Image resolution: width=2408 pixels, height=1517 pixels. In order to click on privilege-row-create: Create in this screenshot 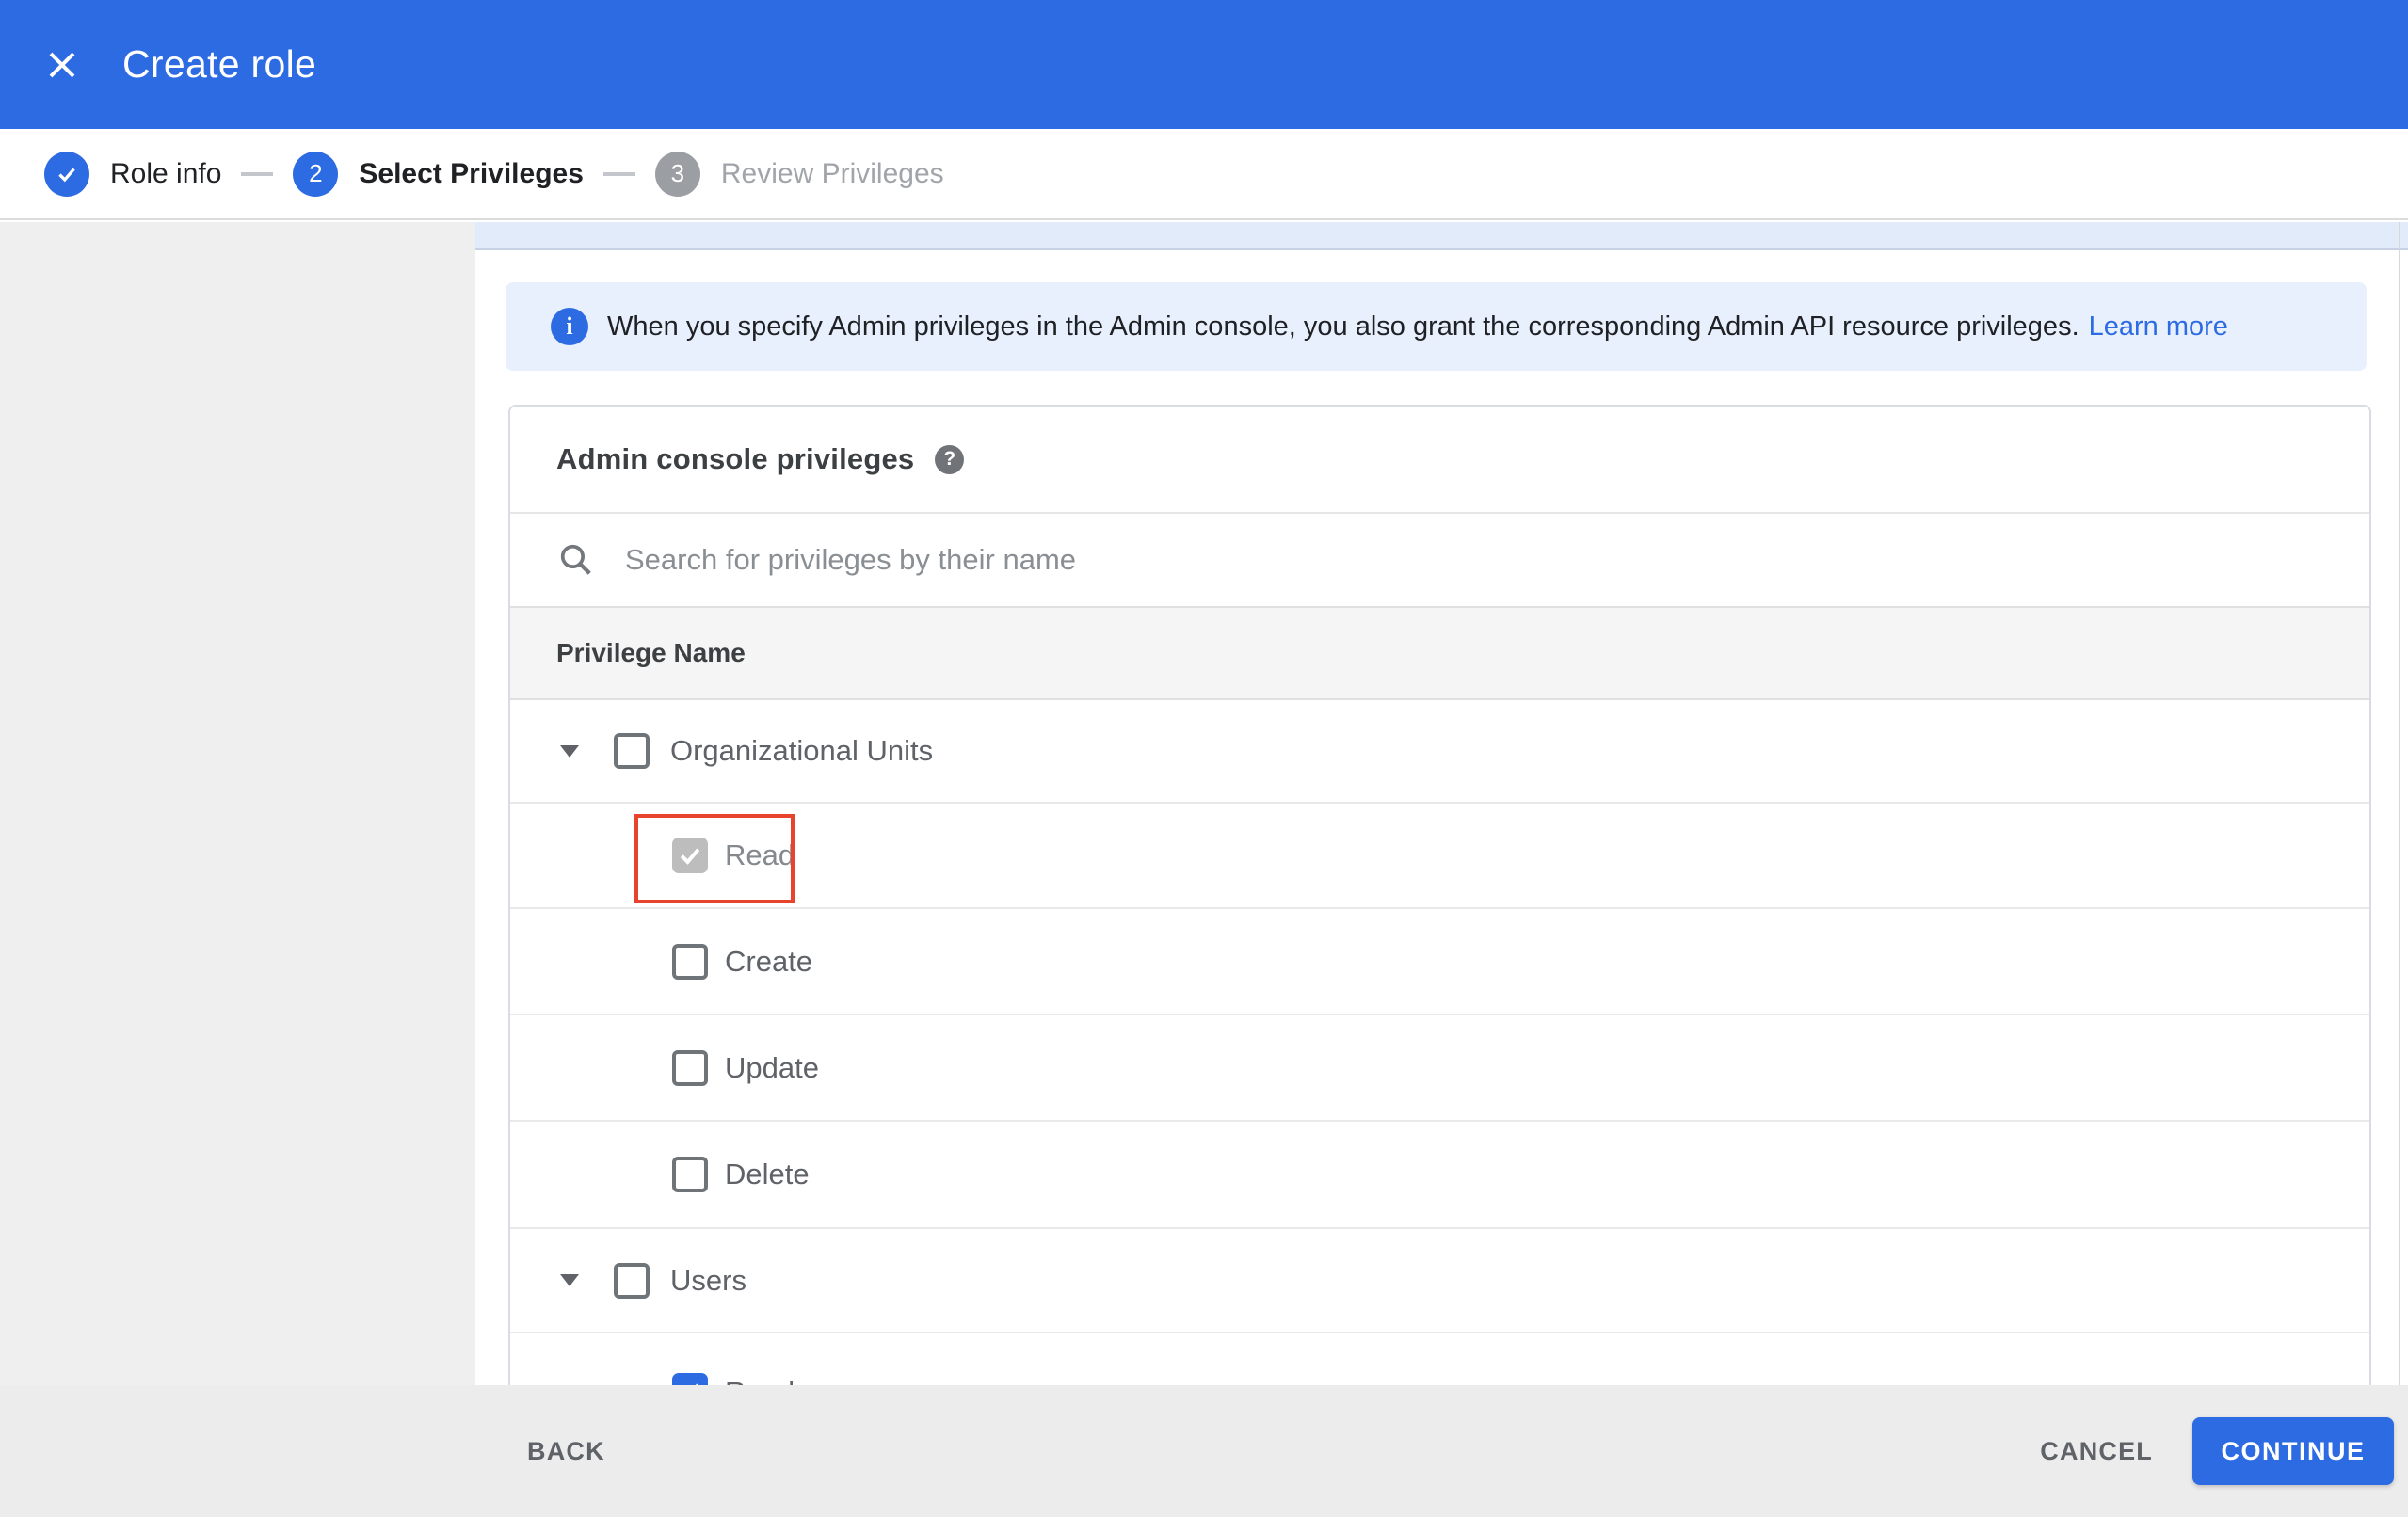, I will do `click(1440, 962)`.